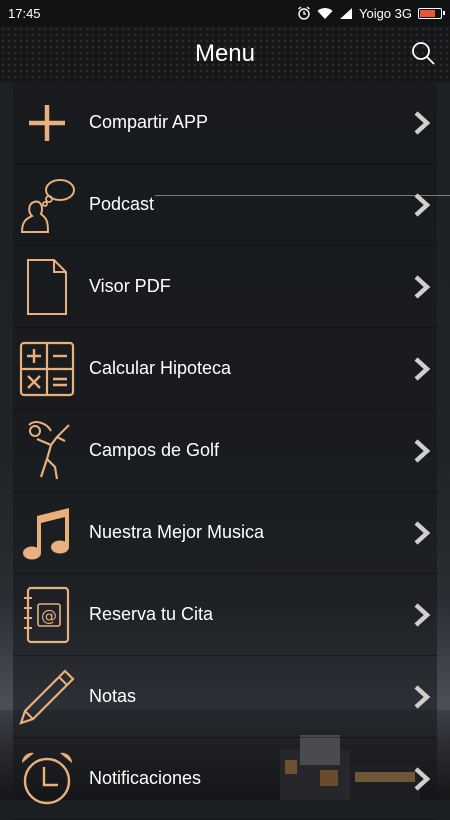  I want to click on document-icon, so click(47, 287).